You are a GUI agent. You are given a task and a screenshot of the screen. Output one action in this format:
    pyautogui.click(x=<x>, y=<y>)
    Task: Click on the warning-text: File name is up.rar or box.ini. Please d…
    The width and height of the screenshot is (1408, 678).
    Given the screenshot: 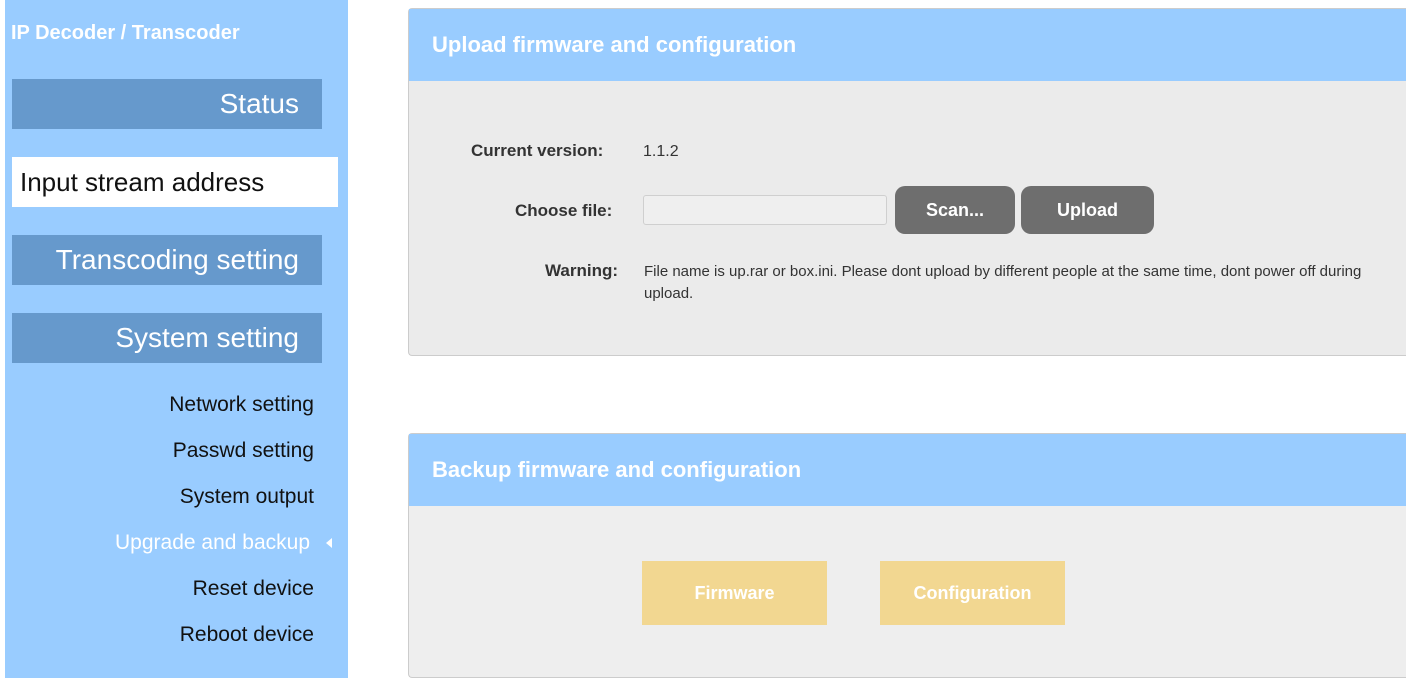 What is the action you would take?
    pyautogui.click(x=1003, y=282)
    